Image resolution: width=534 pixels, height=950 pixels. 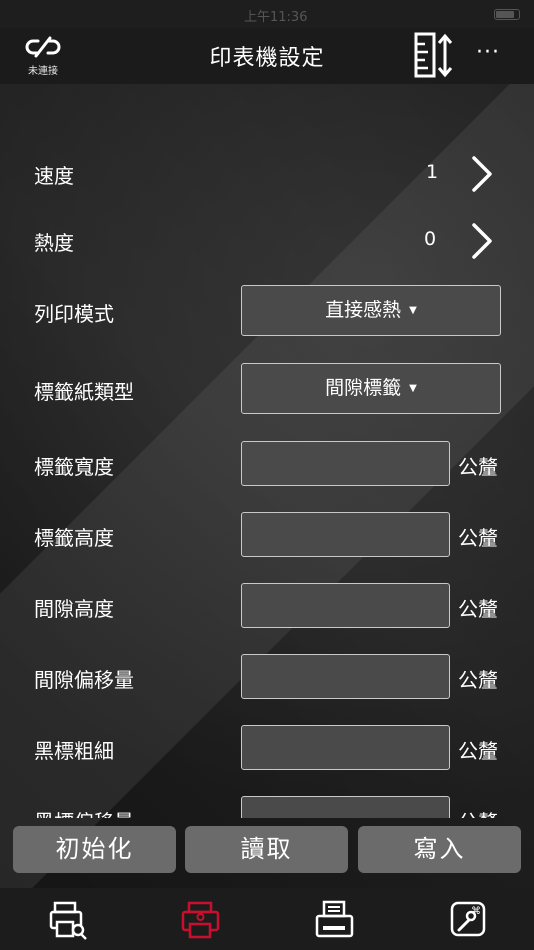 I want to click on label-height-row: 標籤高度 公釐, so click(x=267, y=535).